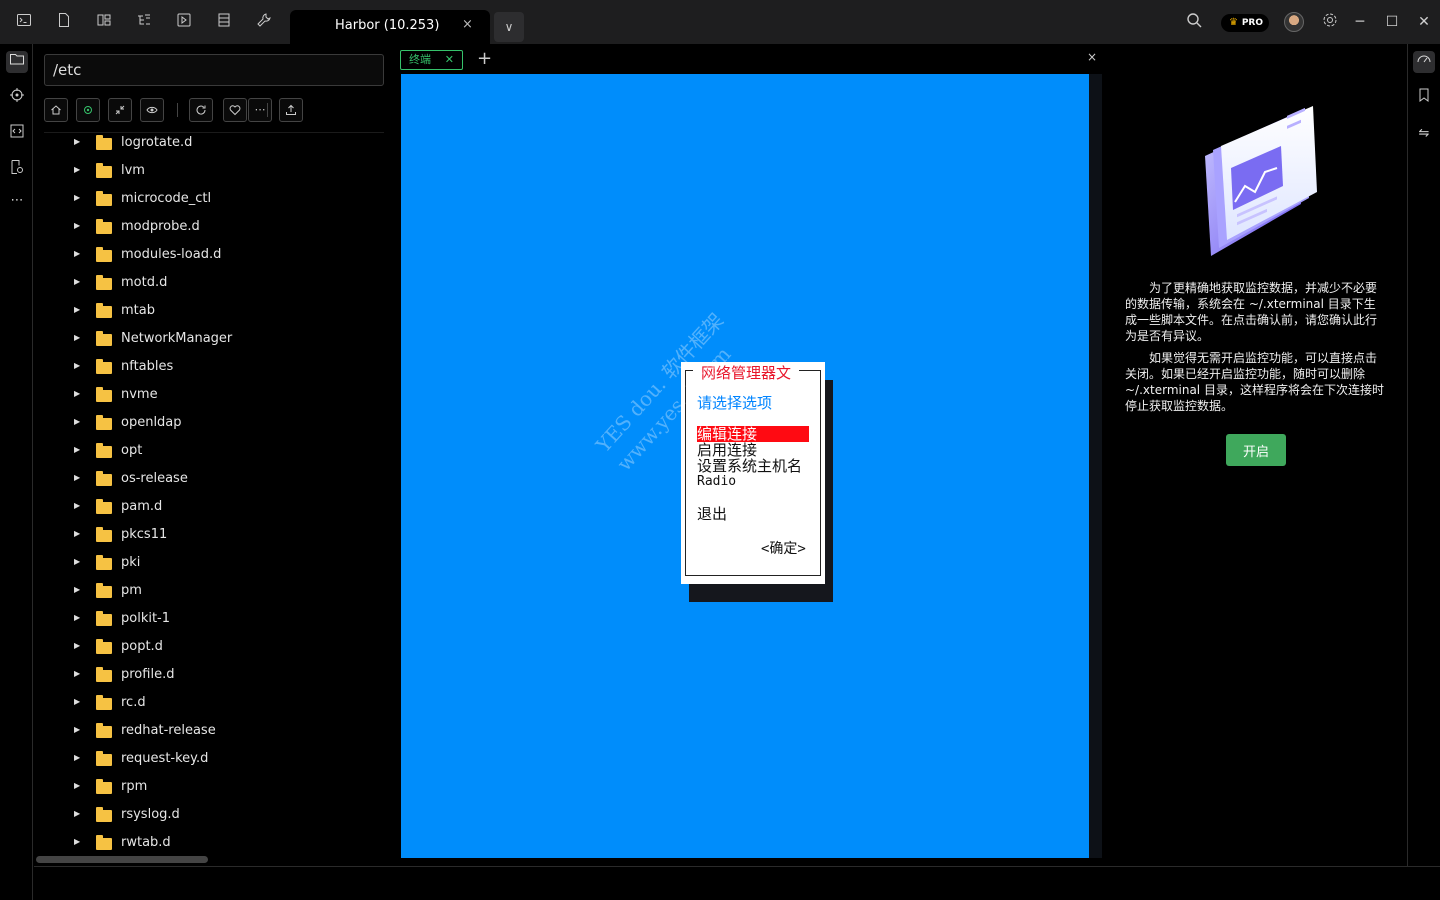 This screenshot has width=1440, height=900. I want to click on collapse-button, so click(120, 110).